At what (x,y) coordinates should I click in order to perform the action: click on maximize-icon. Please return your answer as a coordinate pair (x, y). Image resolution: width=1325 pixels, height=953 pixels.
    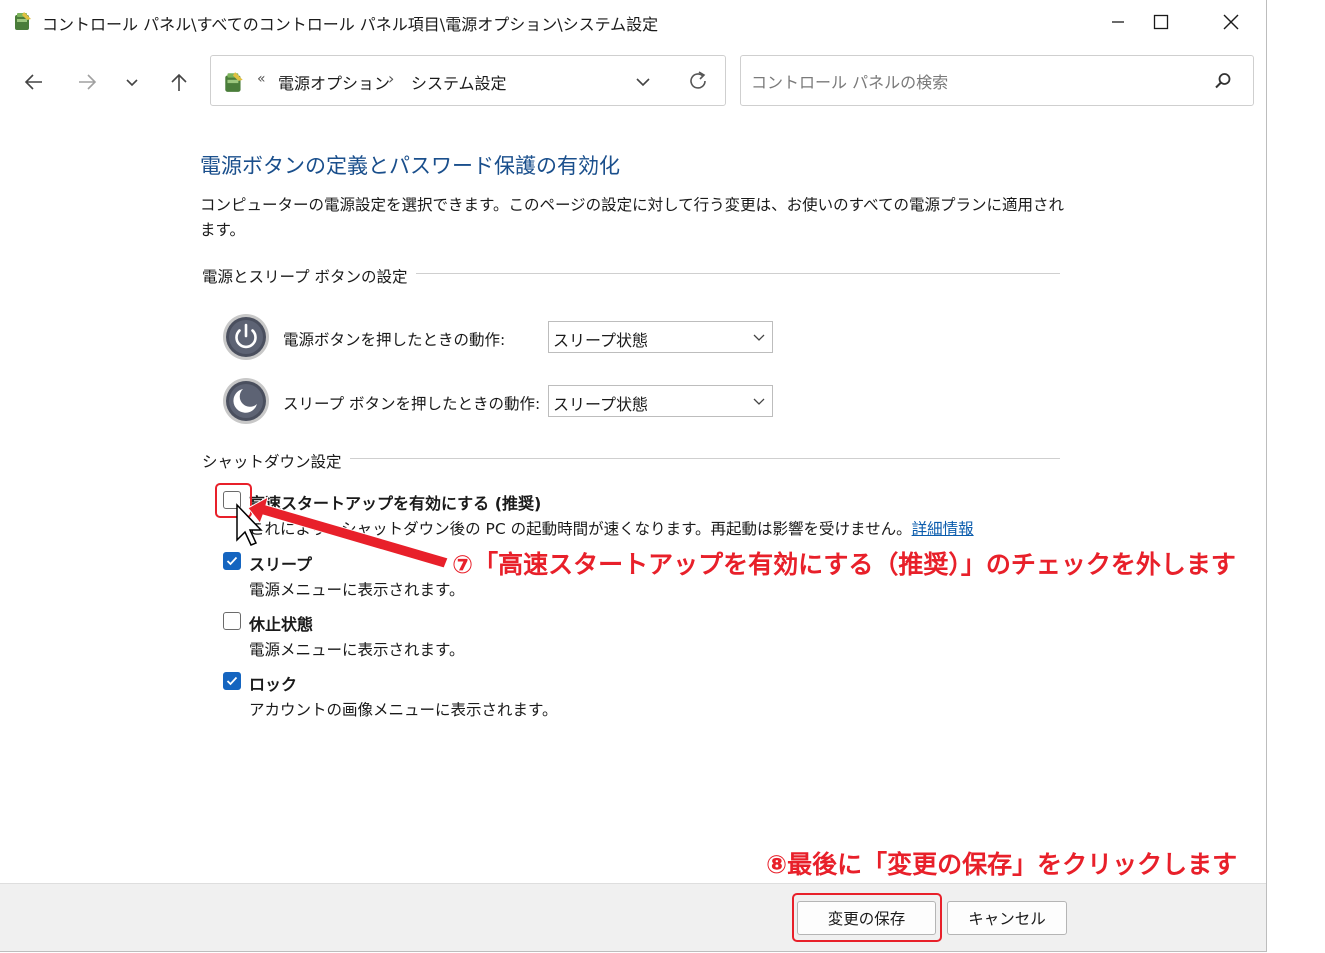
    Looking at the image, I should click on (1161, 22).